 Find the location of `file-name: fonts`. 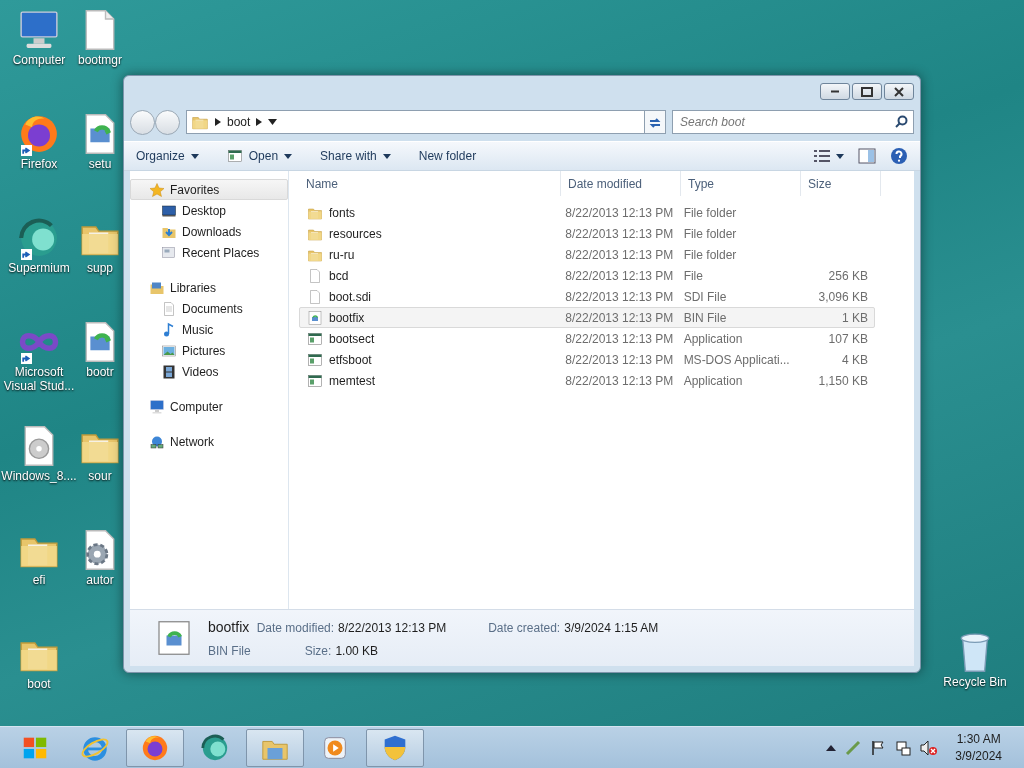

file-name: fonts is located at coordinates (342, 212).